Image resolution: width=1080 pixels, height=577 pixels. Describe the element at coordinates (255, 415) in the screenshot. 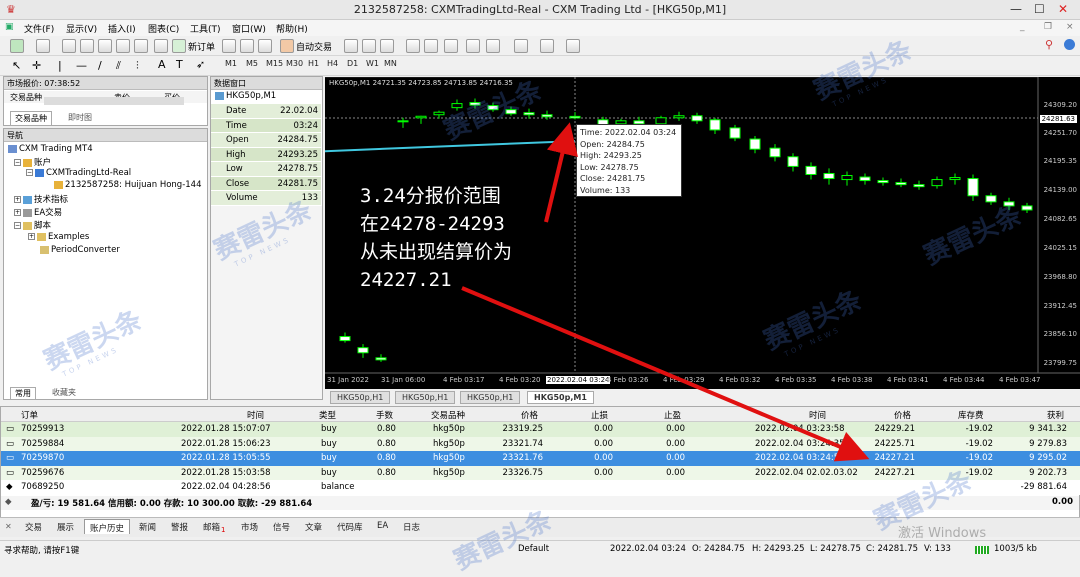

I see `col-open-time: 时间` at that location.